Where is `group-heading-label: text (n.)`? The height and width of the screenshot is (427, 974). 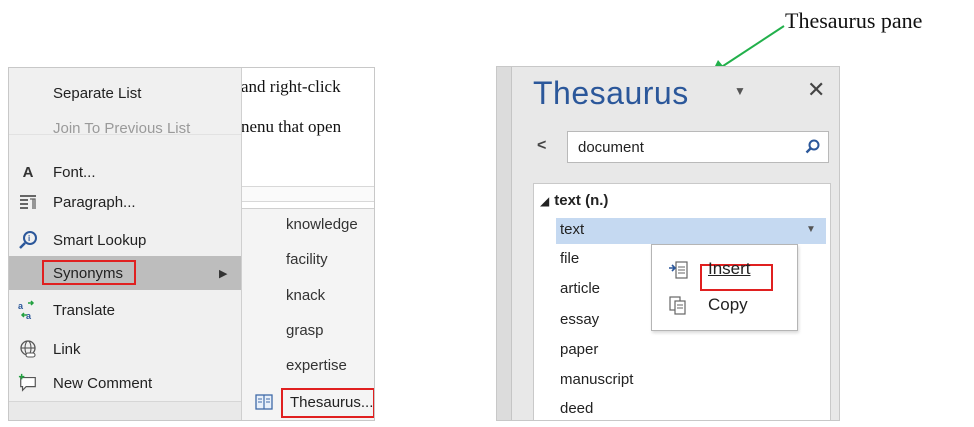
group-heading-label: text (n.) is located at coordinates (581, 200).